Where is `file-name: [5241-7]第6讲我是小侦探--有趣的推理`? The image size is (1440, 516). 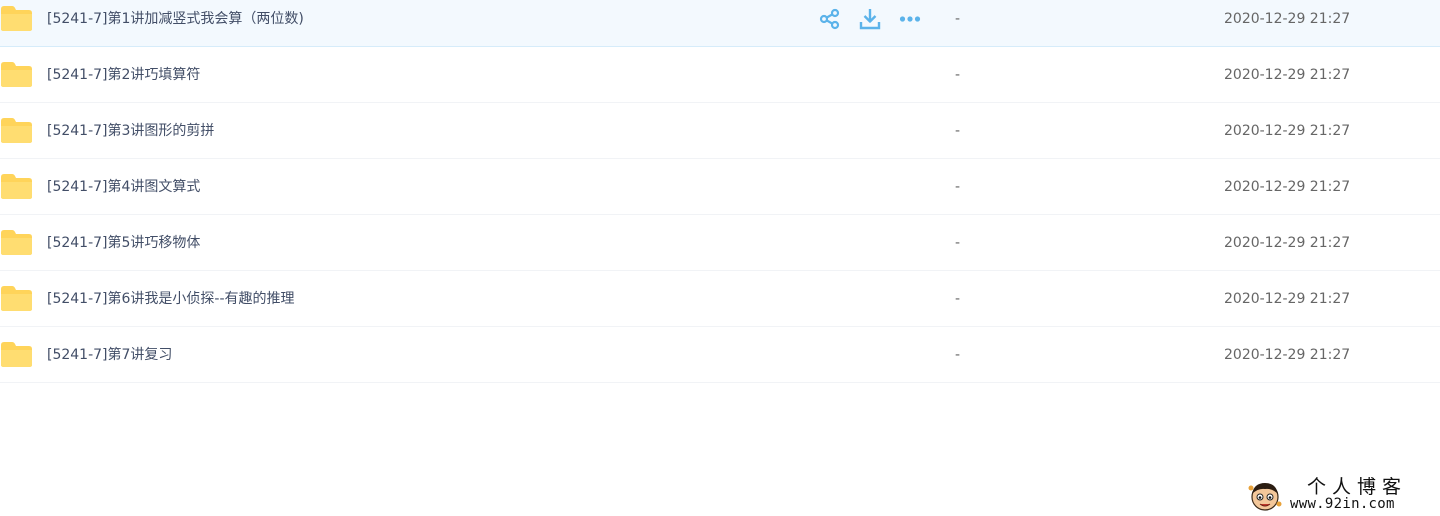 file-name: [5241-7]第6讲我是小侦探--有趣的推理 is located at coordinates (171, 299).